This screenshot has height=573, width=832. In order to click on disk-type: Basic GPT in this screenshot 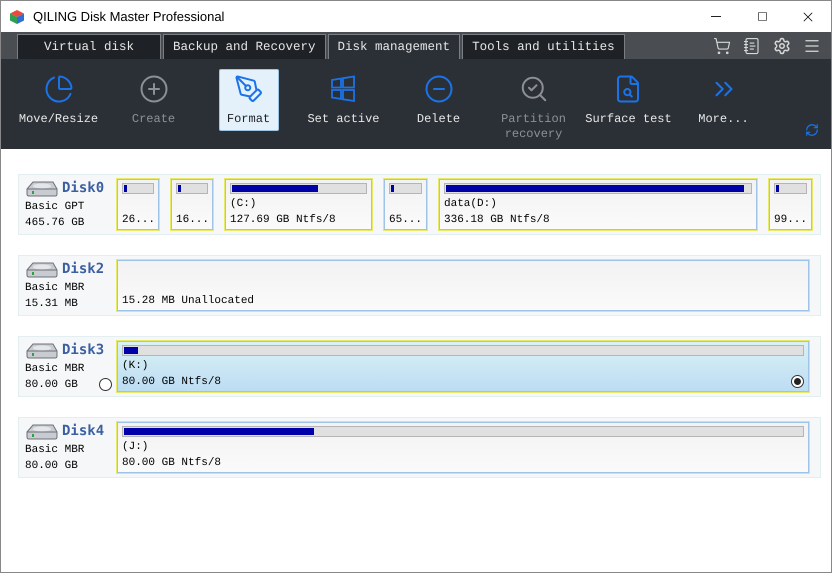, I will do `click(54, 207)`.